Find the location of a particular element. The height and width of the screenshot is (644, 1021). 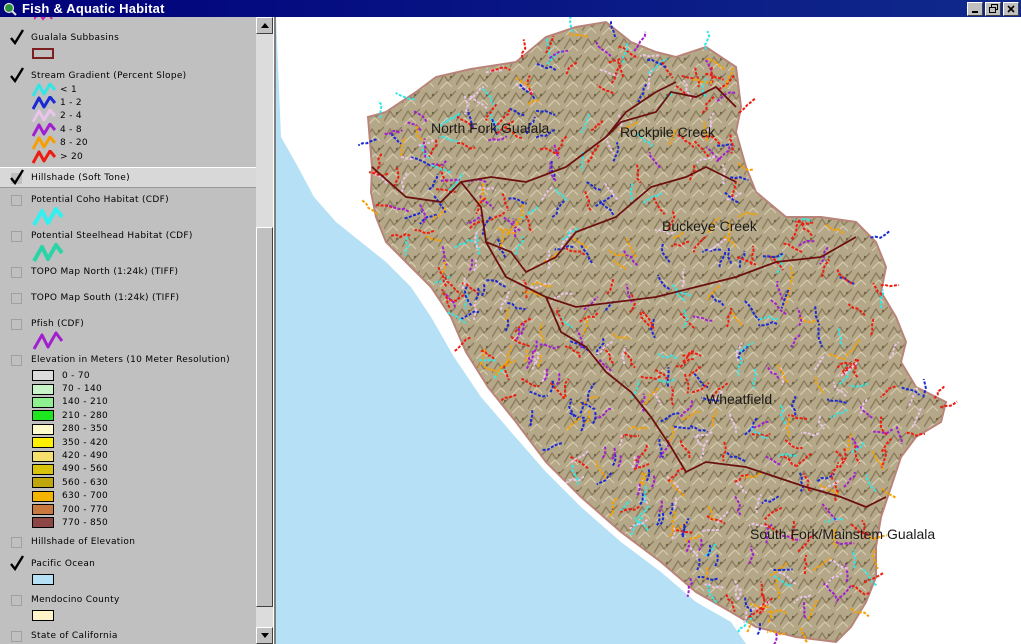

layer-pacific-ocean: Pacific Ocean is located at coordinates (128, 570).